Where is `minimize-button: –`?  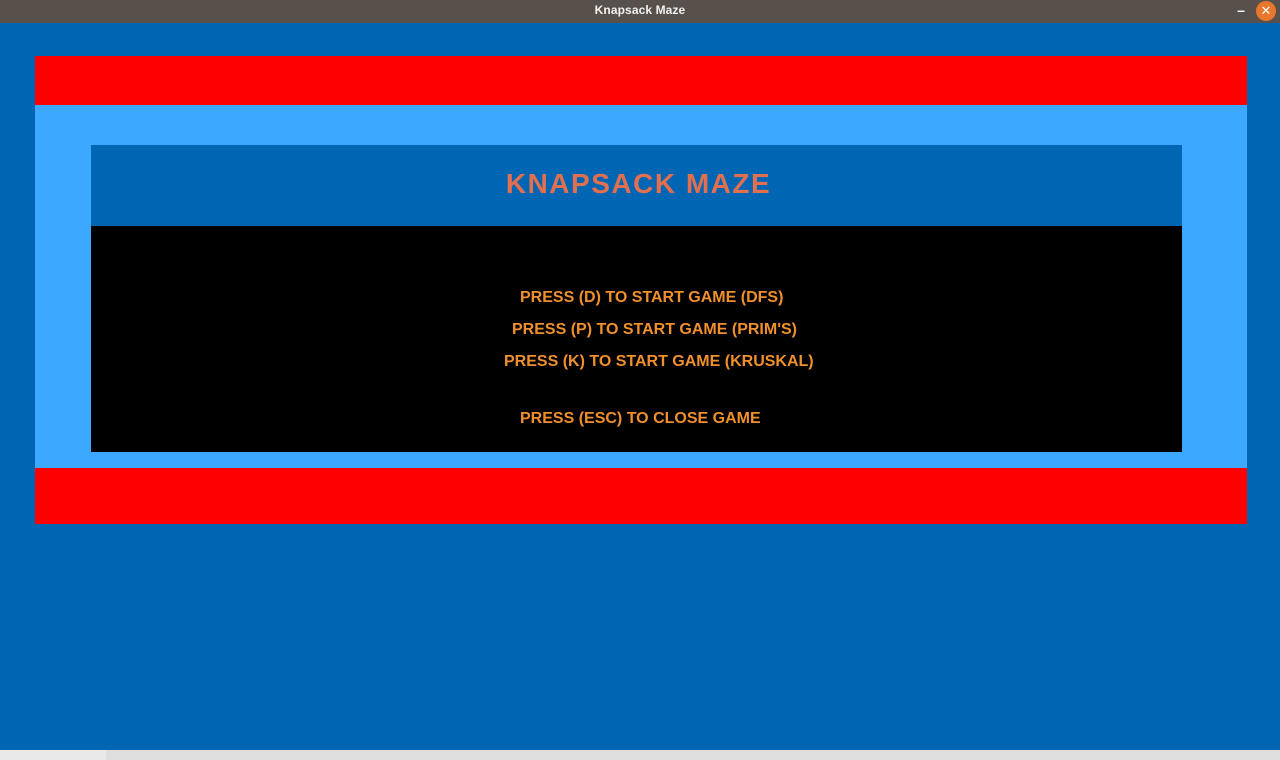 minimize-button: – is located at coordinates (1241, 11).